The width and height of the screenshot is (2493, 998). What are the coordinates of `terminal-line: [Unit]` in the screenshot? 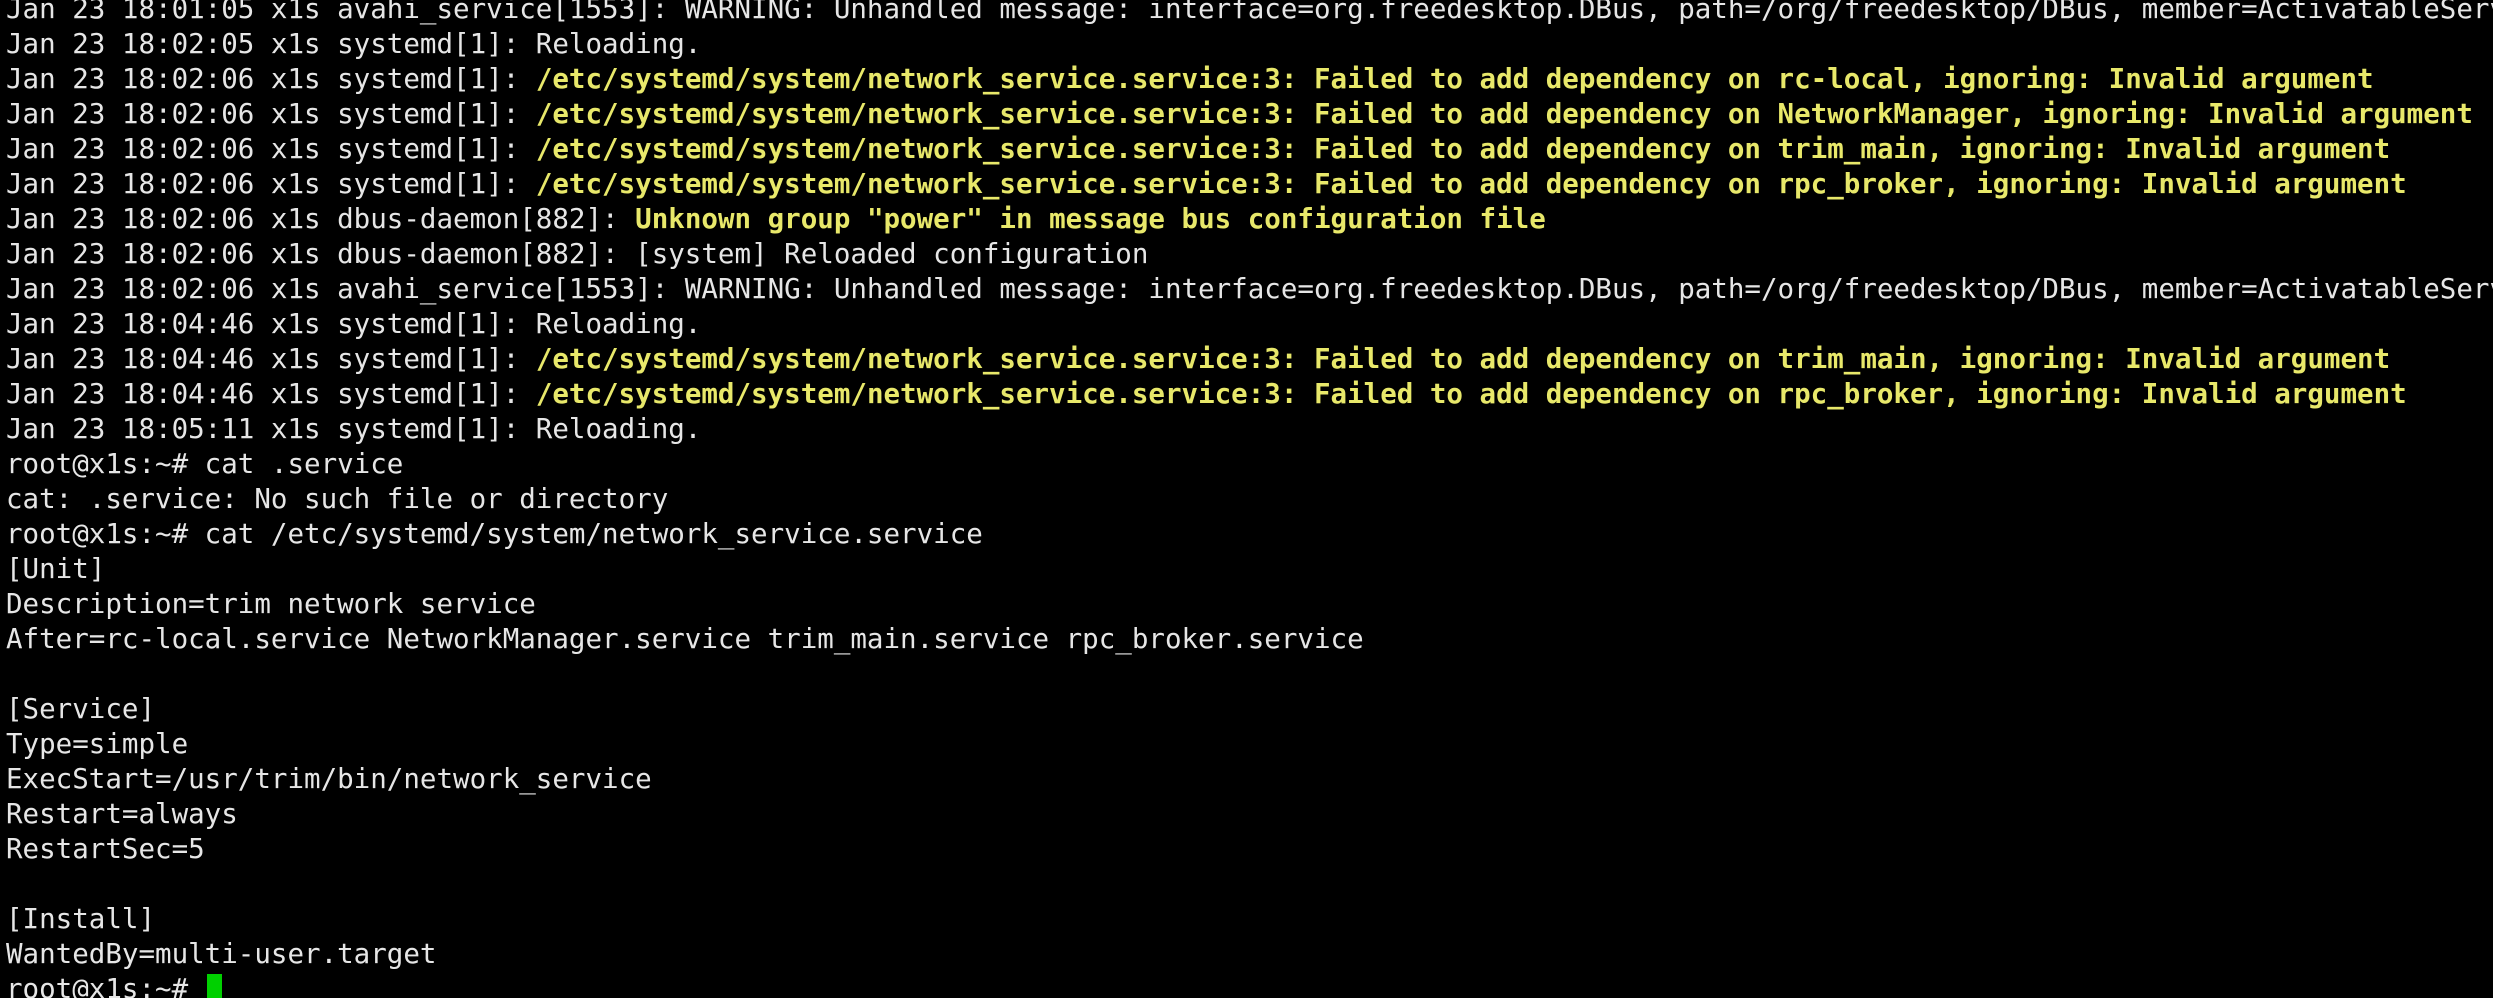 It's located at (1249, 569).